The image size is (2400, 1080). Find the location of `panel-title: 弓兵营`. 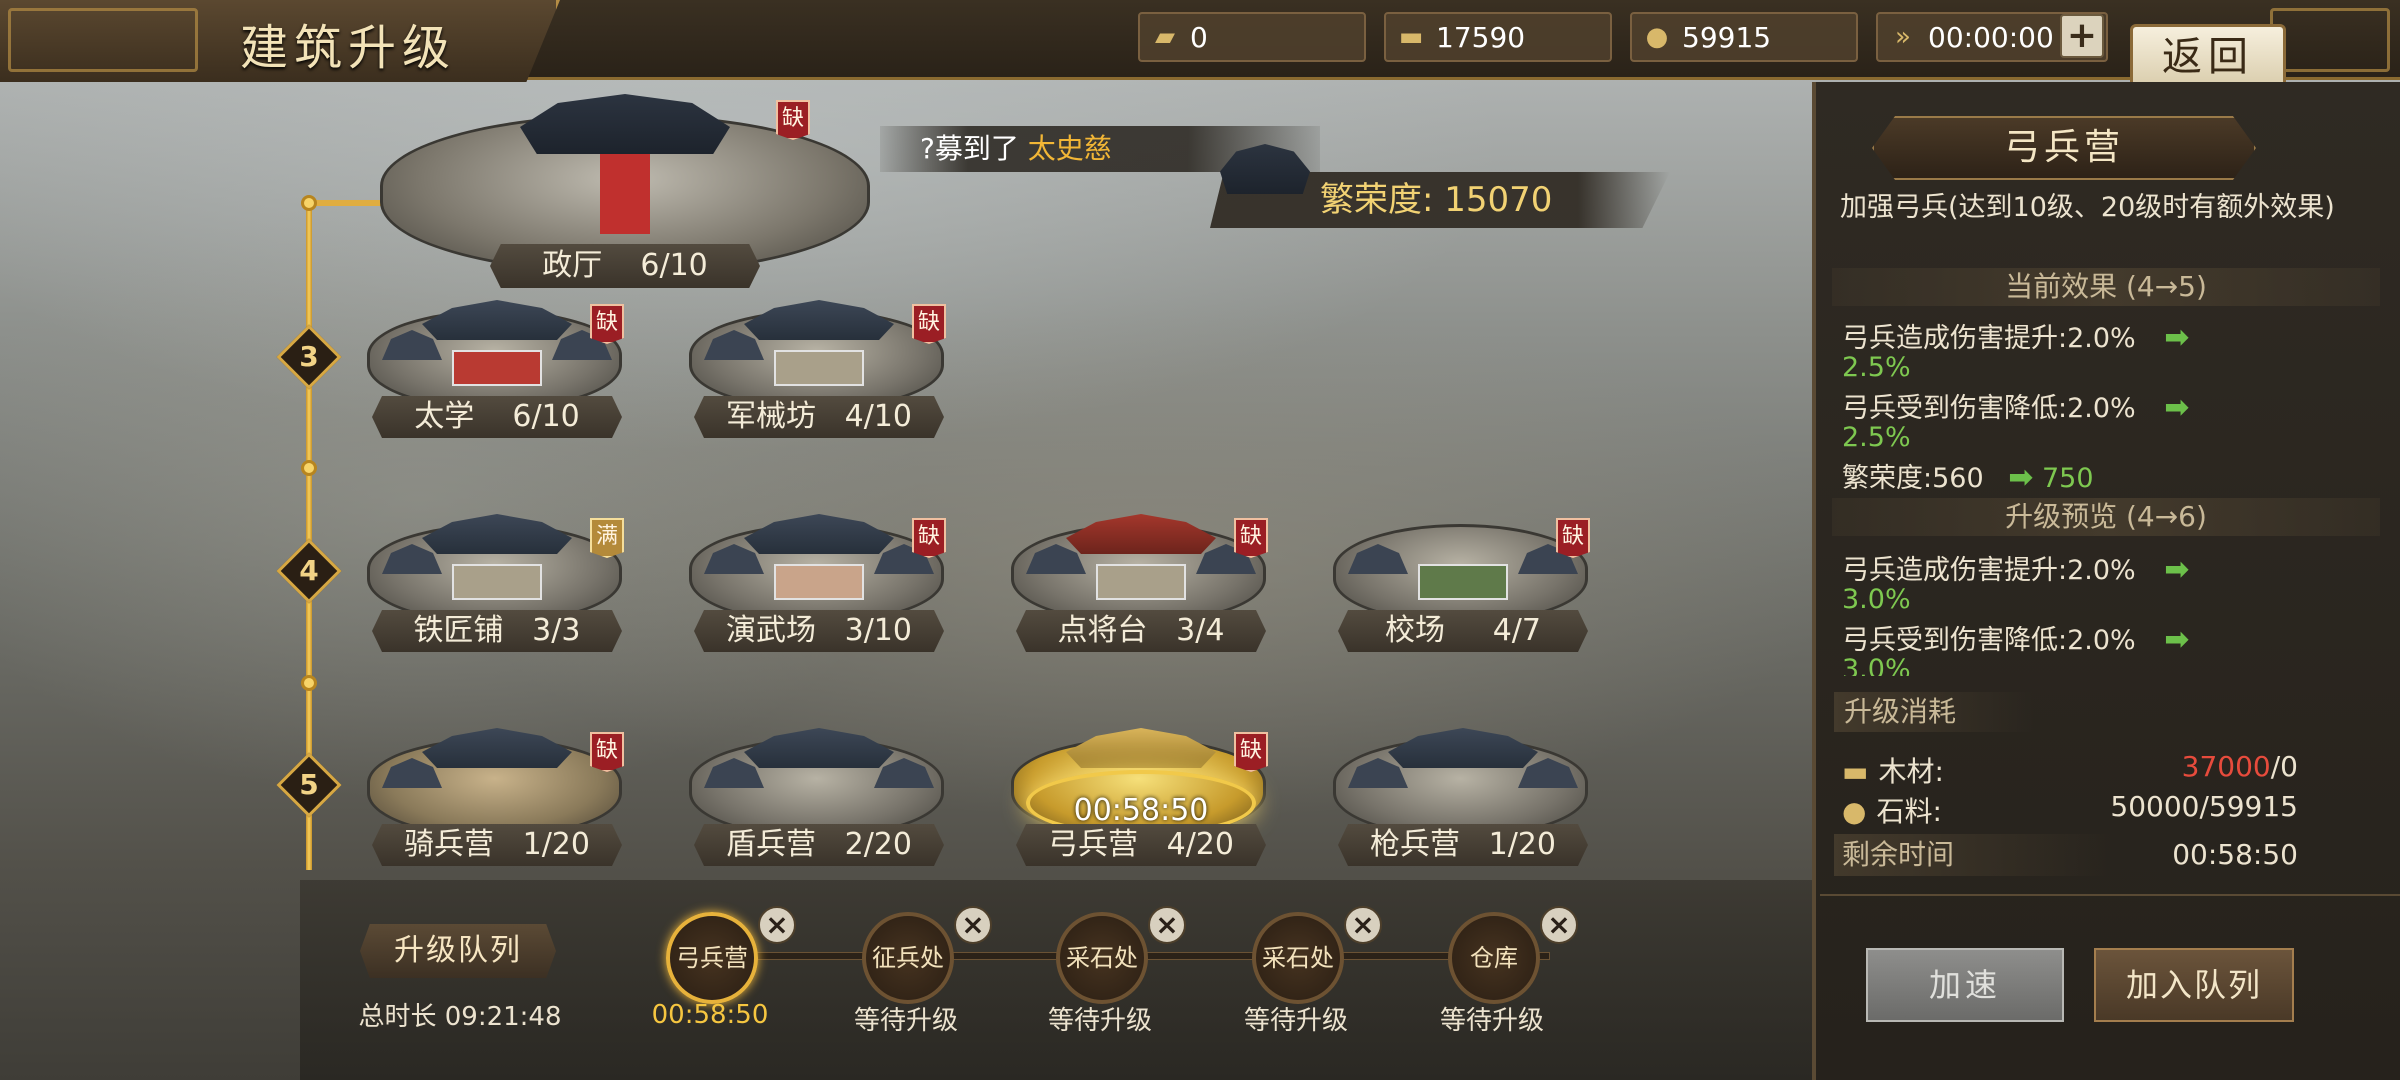

panel-title: 弓兵营 is located at coordinates (2064, 148).